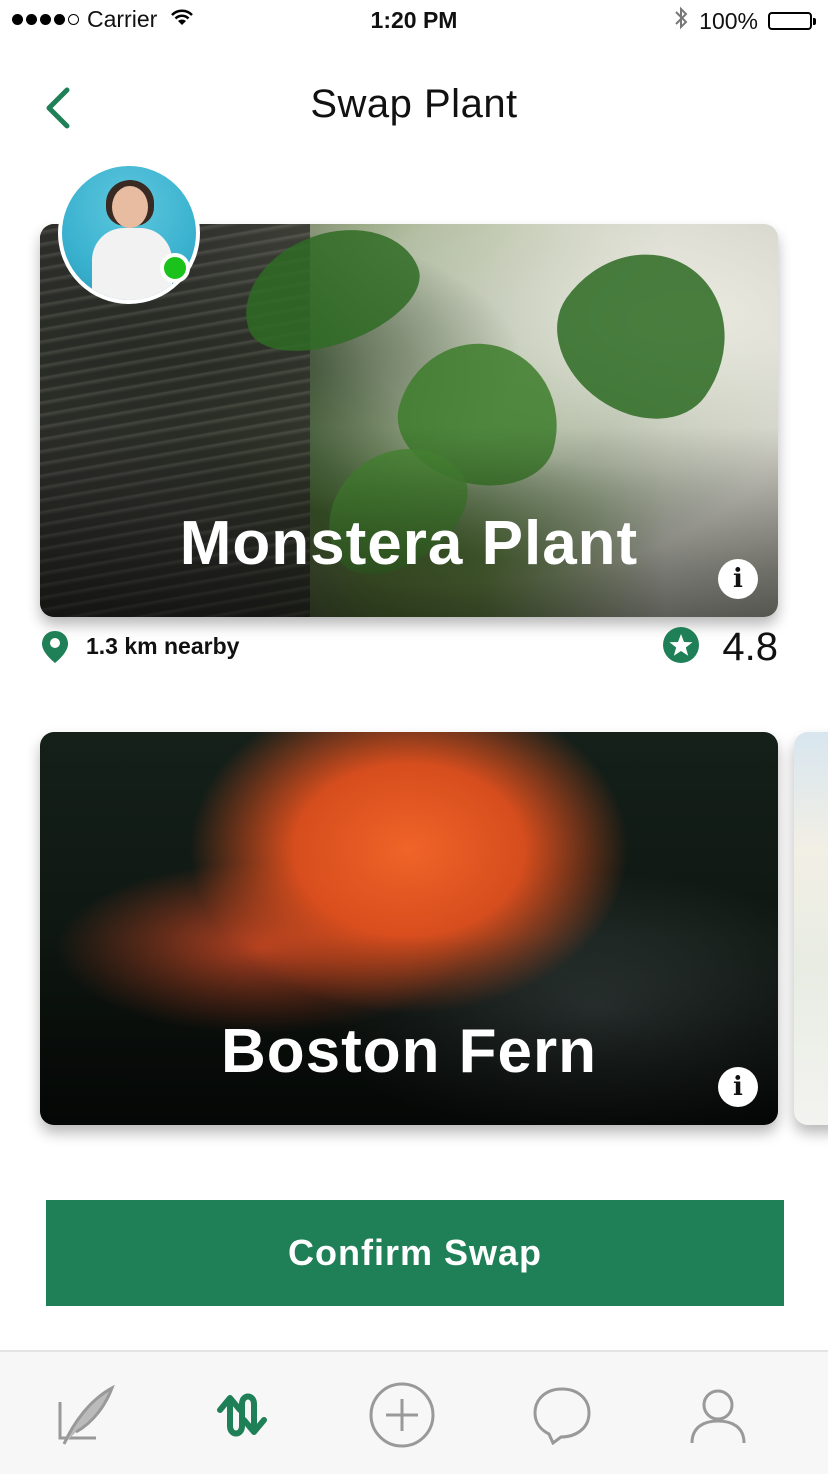 The image size is (828, 1474). I want to click on star-icon, so click(681, 647).